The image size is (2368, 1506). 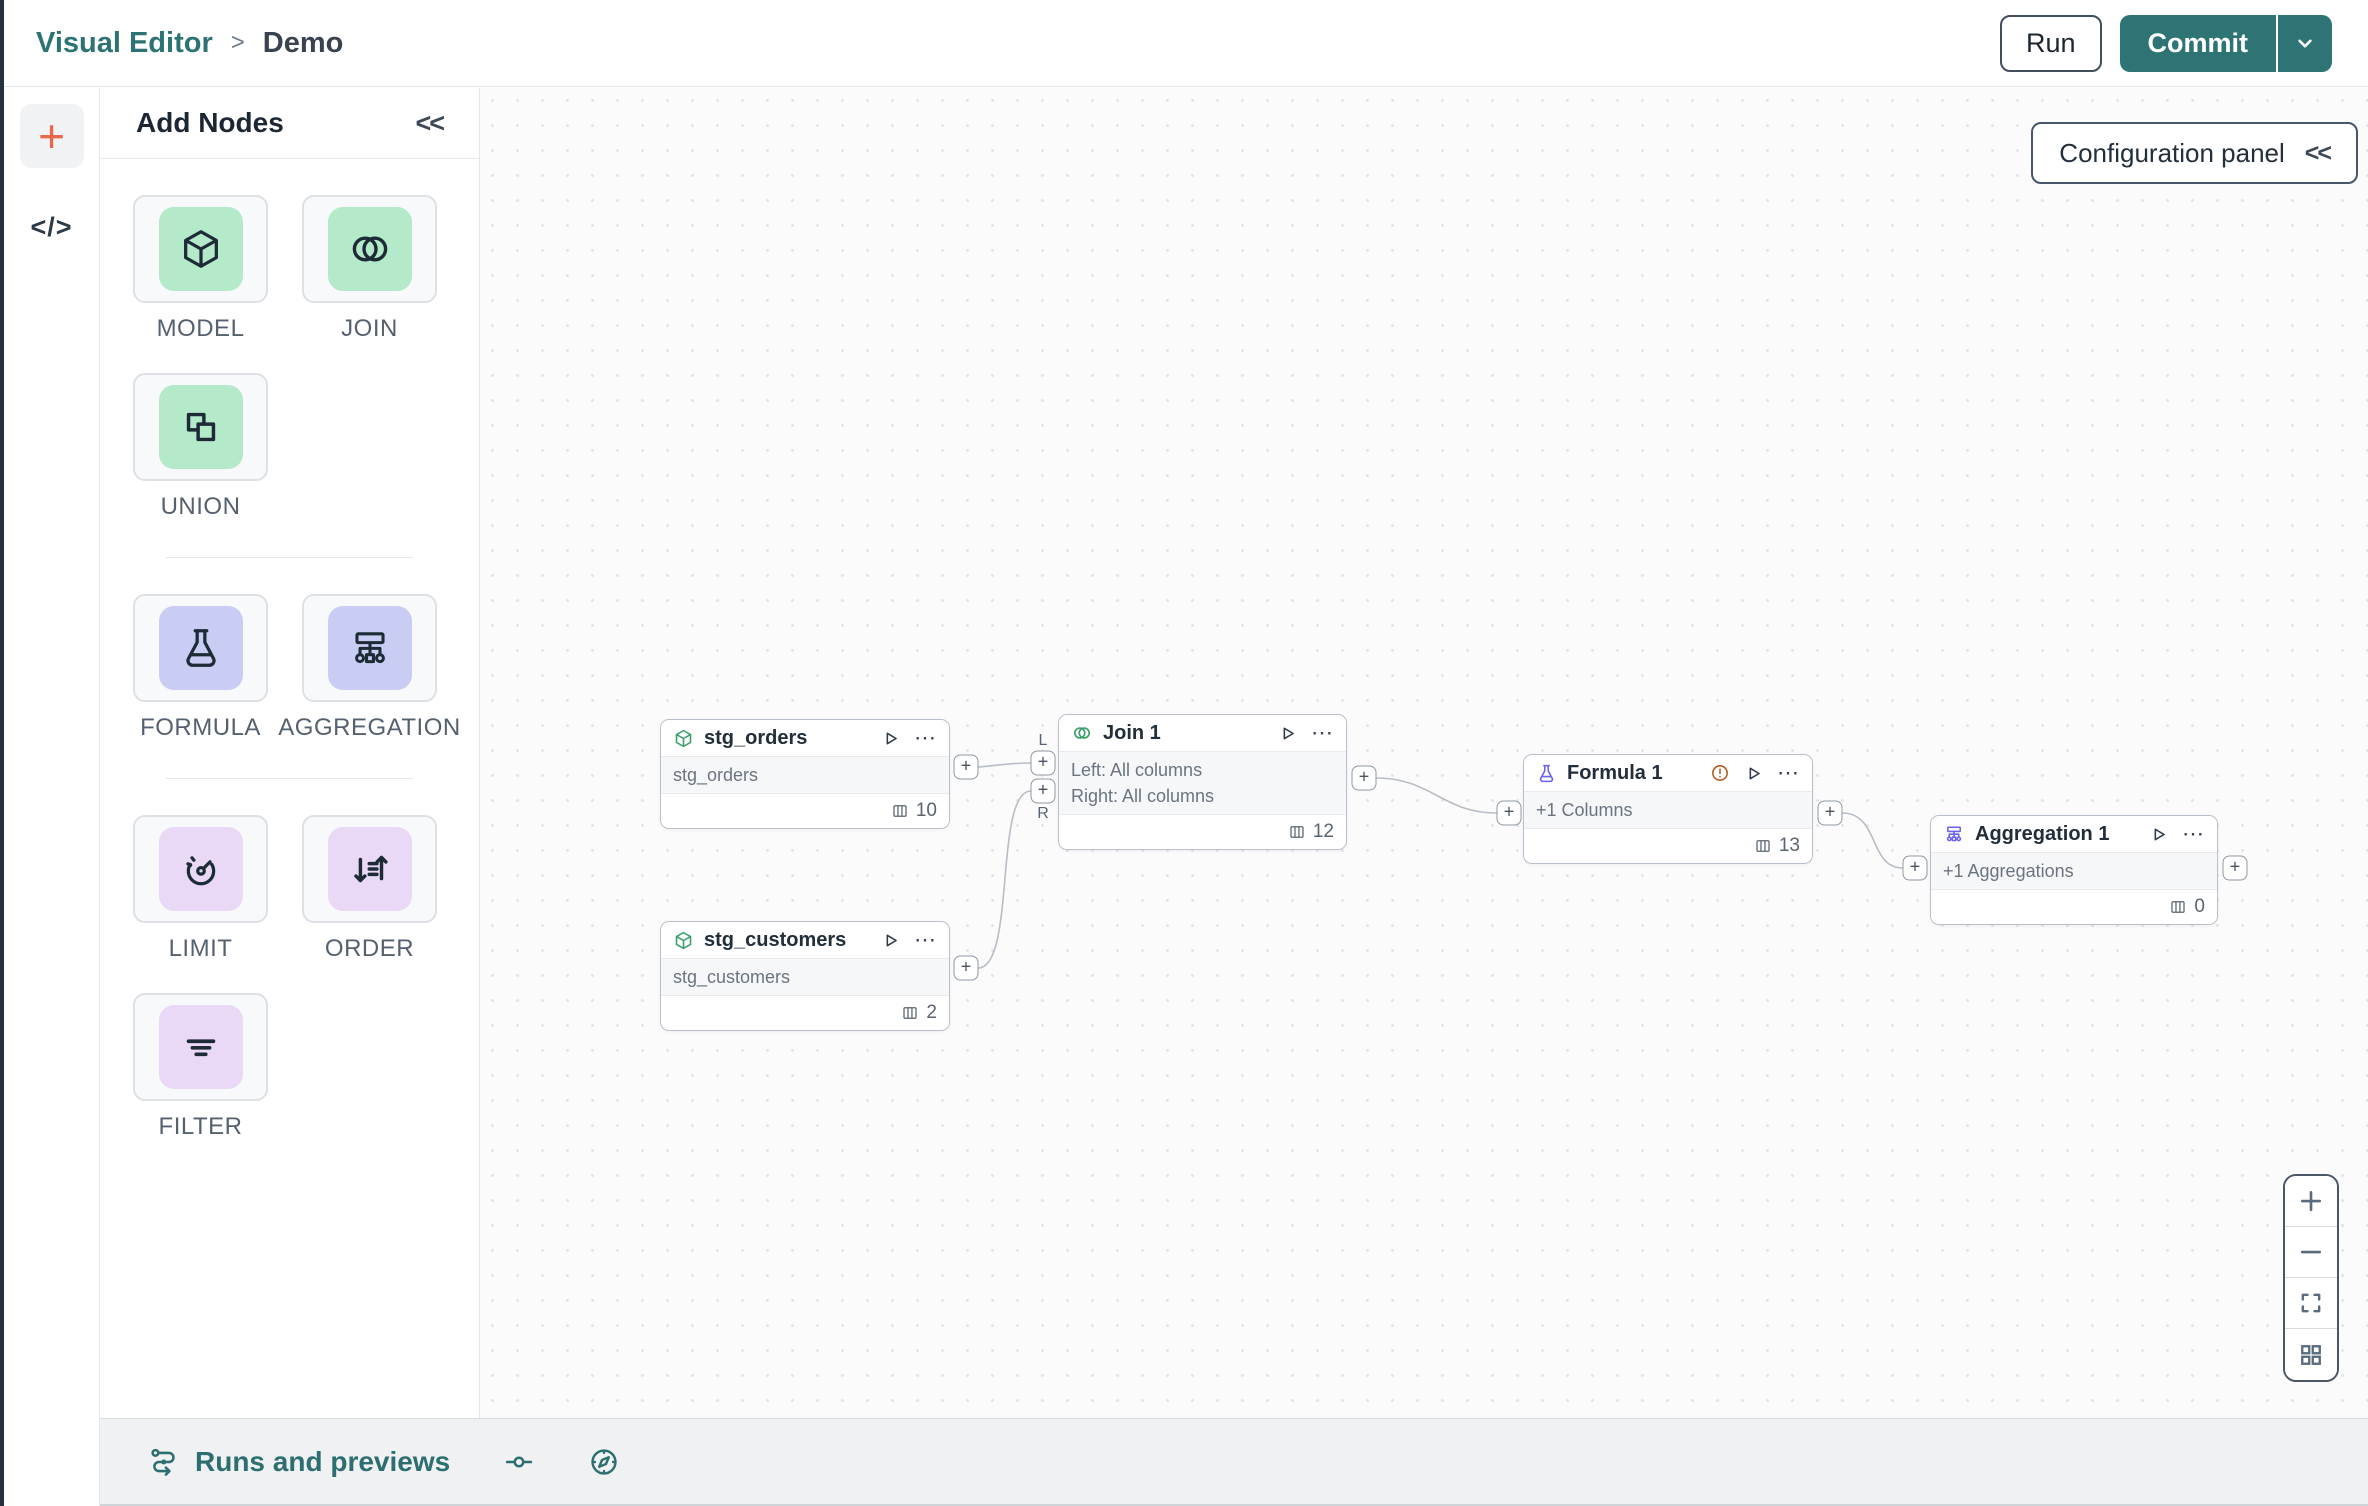 I want to click on port-join-left-input: +, so click(x=1043, y=763).